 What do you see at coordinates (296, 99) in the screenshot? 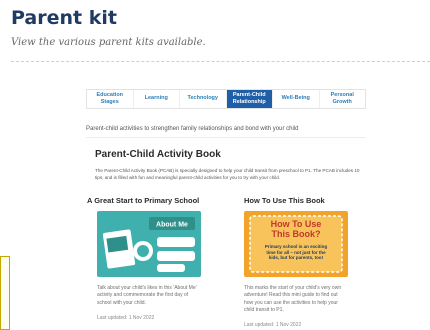
I see `tab-well-being: Well-Being` at bounding box center [296, 99].